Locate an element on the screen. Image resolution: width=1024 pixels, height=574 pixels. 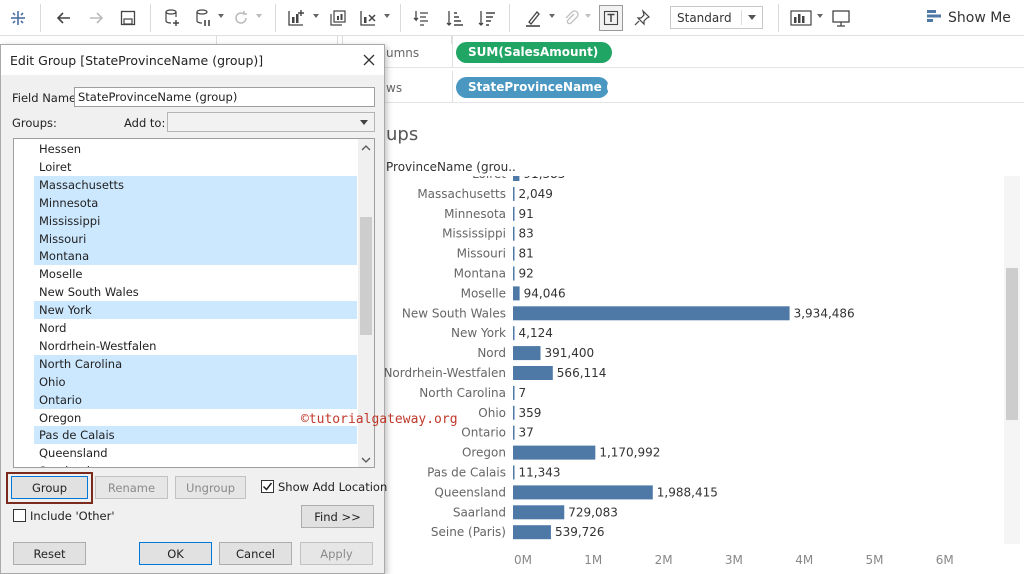
mark-type-select: Standard is located at coordinates (716, 17).